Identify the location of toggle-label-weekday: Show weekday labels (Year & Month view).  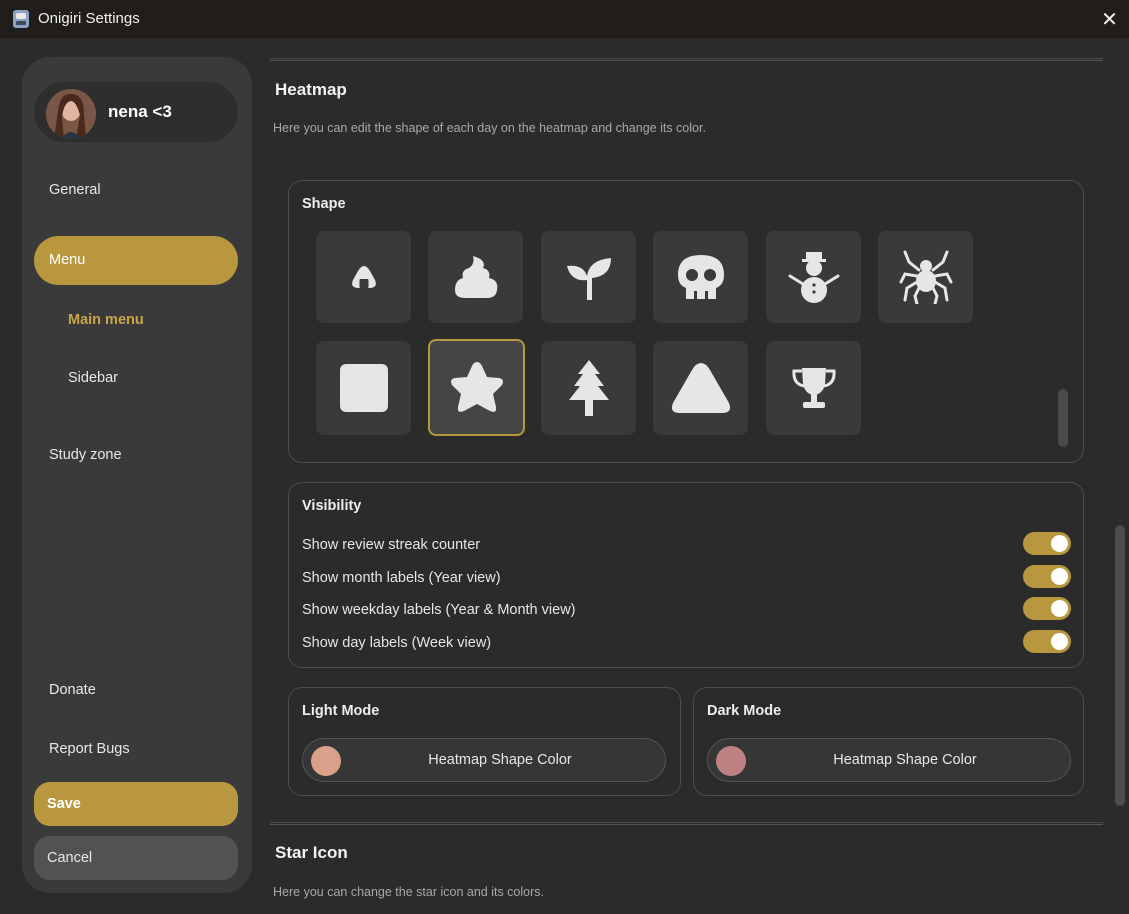
(439, 610).